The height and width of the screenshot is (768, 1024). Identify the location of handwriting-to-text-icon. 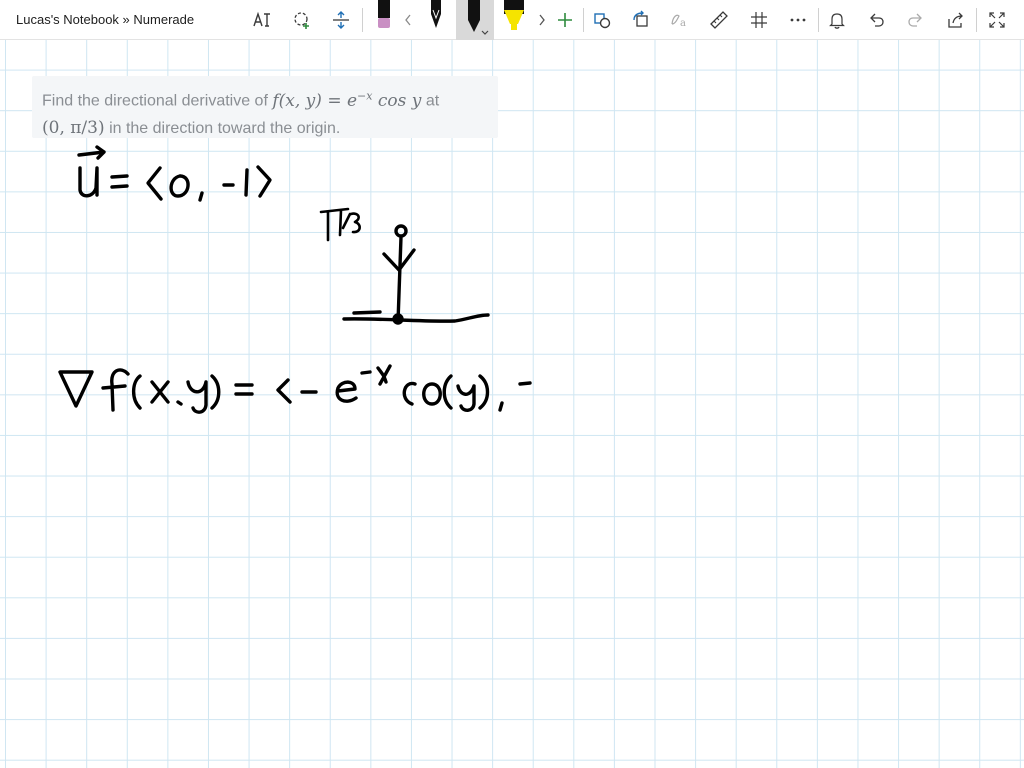
(262, 20).